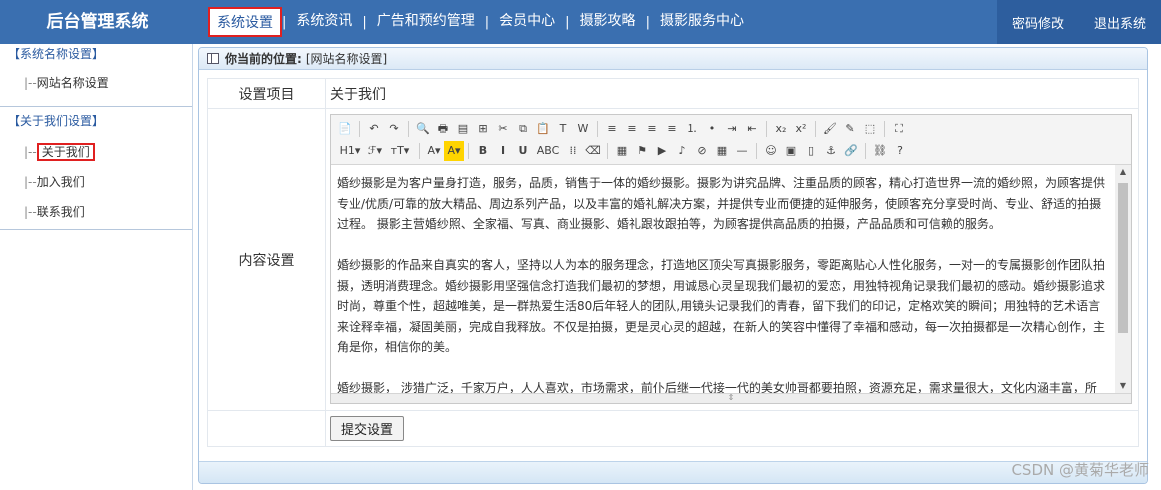 The width and height of the screenshot is (1161, 490). What do you see at coordinates (96, 152) in the screenshot?
I see `sidebar-item-about-us: |-- 关于我们` at bounding box center [96, 152].